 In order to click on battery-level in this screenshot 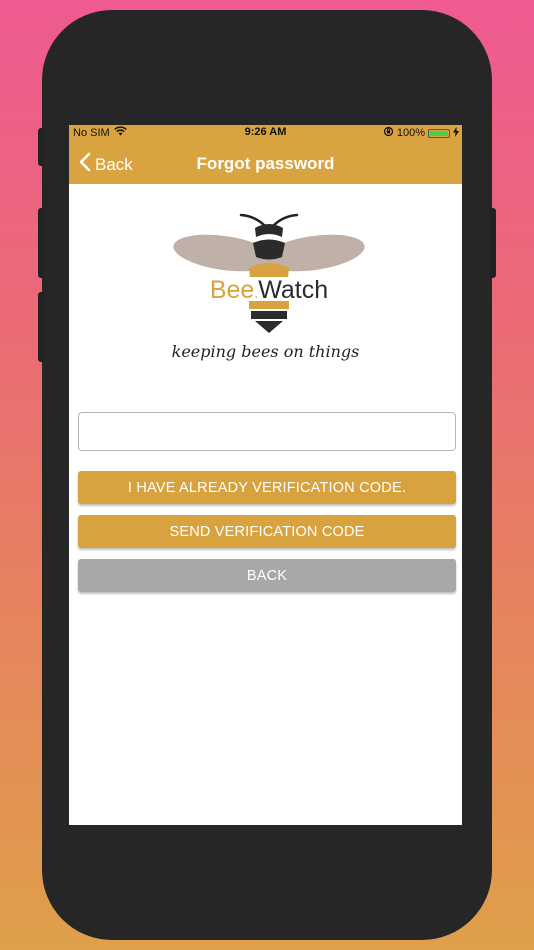, I will do `click(439, 133)`.